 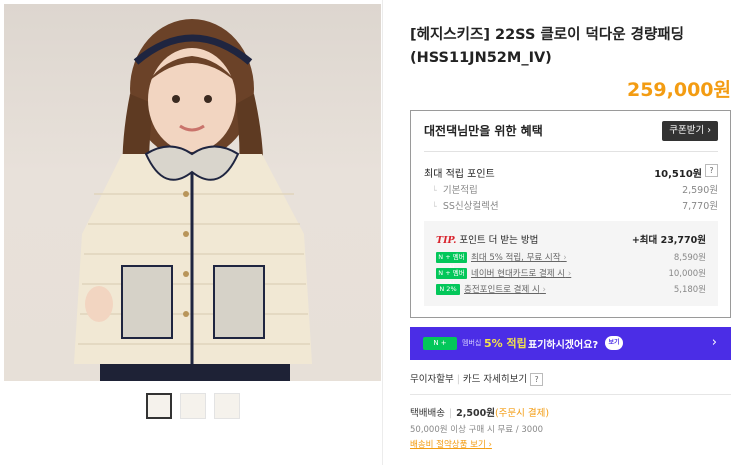 I want to click on product-price: 259,000원, so click(x=678, y=90).